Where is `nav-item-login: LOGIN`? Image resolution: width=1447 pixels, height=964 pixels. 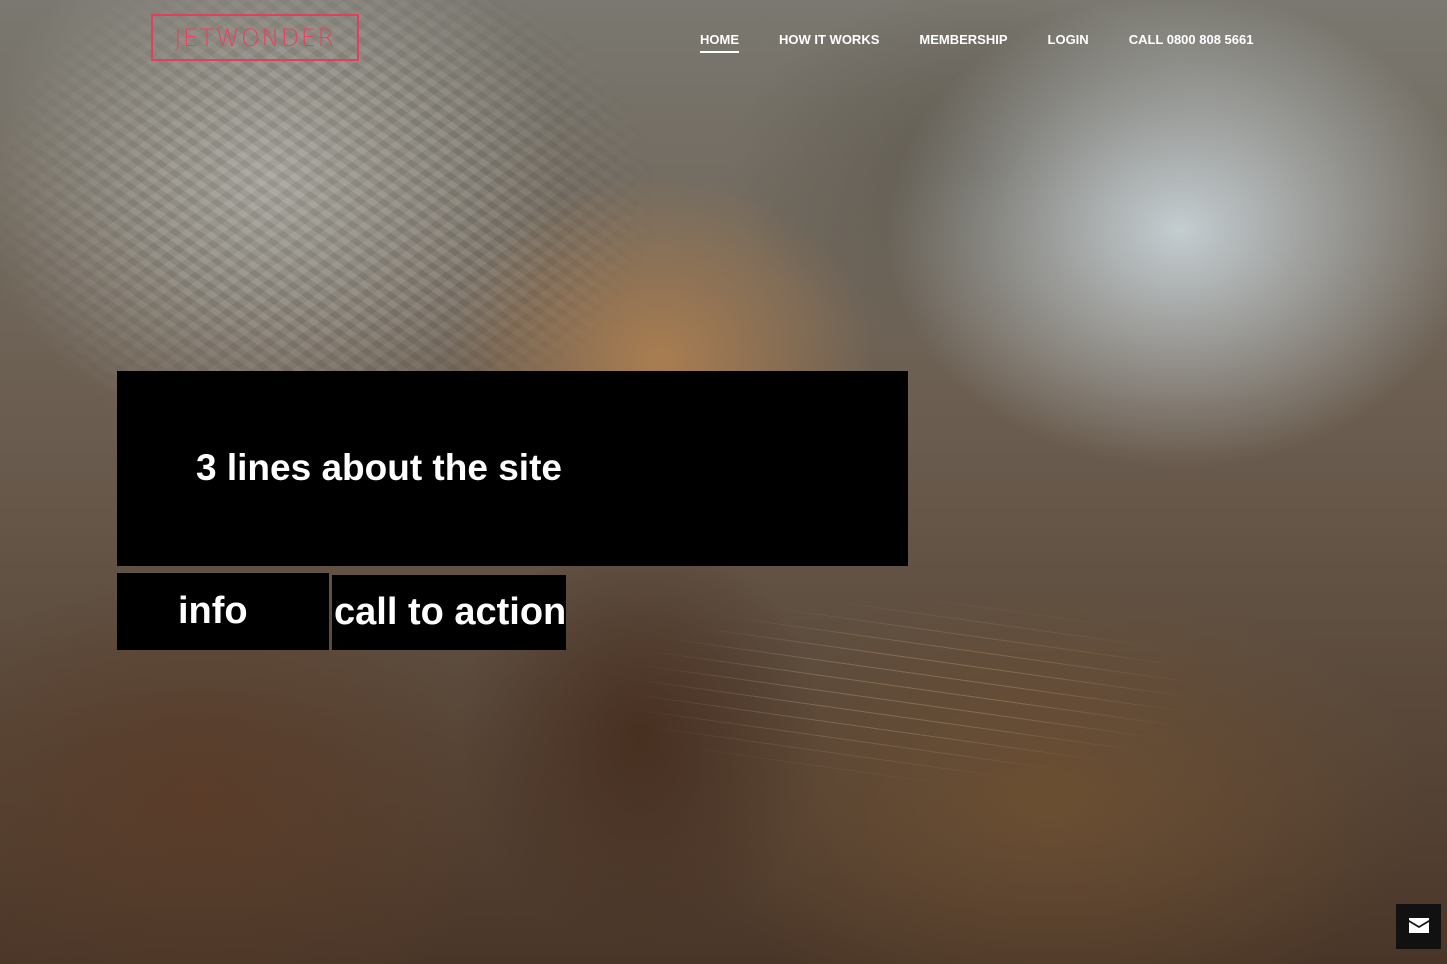
nav-item-login: LOGIN is located at coordinates (1068, 42).